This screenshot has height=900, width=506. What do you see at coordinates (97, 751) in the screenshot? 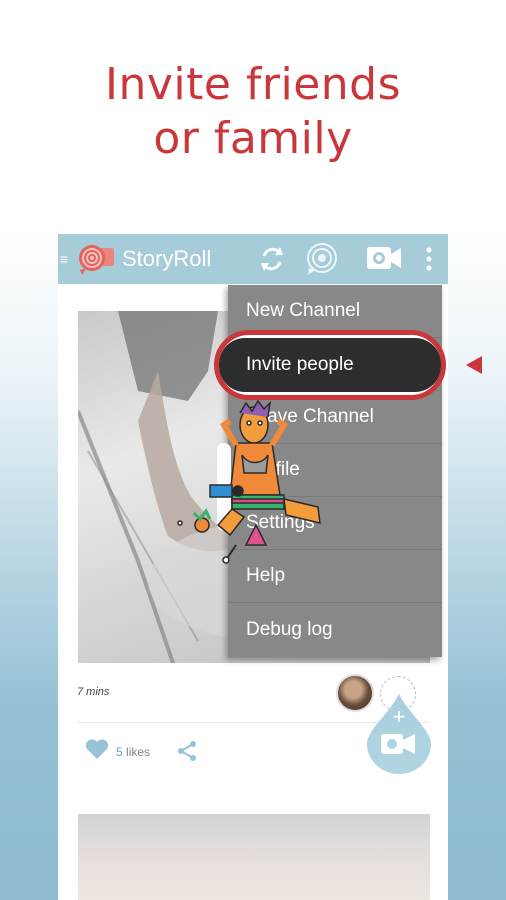
I see `heart-icon` at bounding box center [97, 751].